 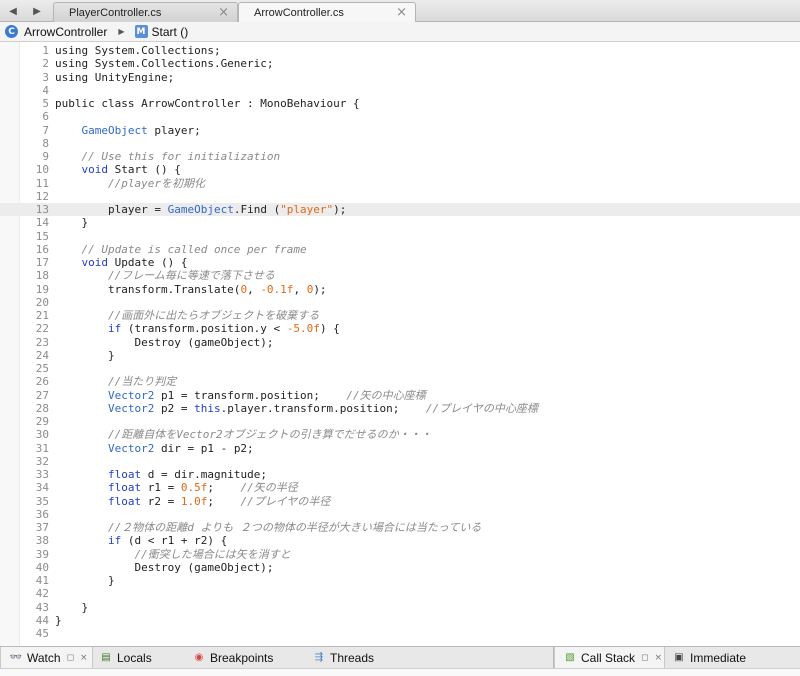 I want to click on back-arrow-icon: ◀, so click(x=13, y=11).